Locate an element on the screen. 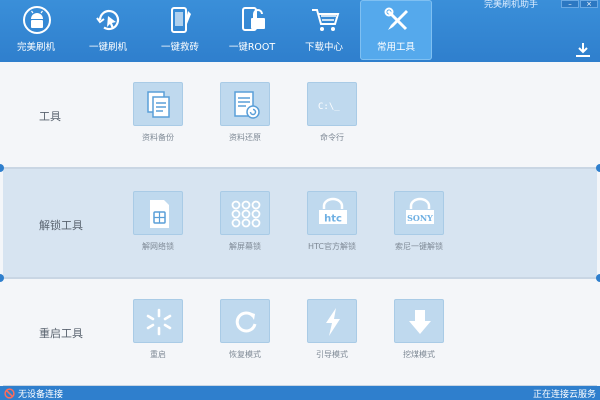 The height and width of the screenshot is (400, 600). sony-glyph: SONY is located at coordinates (420, 218).